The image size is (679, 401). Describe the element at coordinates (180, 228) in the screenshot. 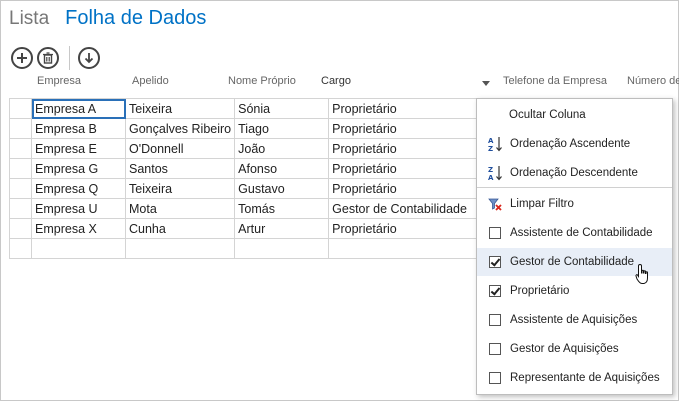

I see `table-cell: Cunha` at that location.